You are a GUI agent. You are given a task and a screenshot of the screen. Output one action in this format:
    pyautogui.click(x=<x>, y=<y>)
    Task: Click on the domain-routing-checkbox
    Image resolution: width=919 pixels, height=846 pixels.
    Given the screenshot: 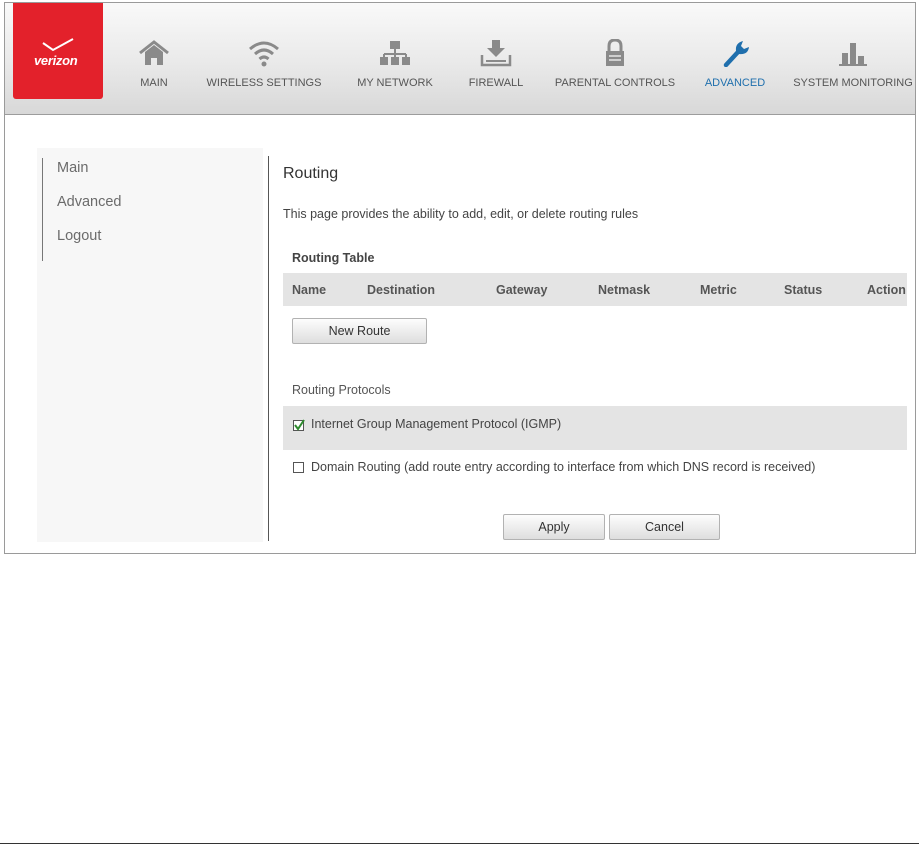 What is the action you would take?
    pyautogui.click(x=298, y=467)
    